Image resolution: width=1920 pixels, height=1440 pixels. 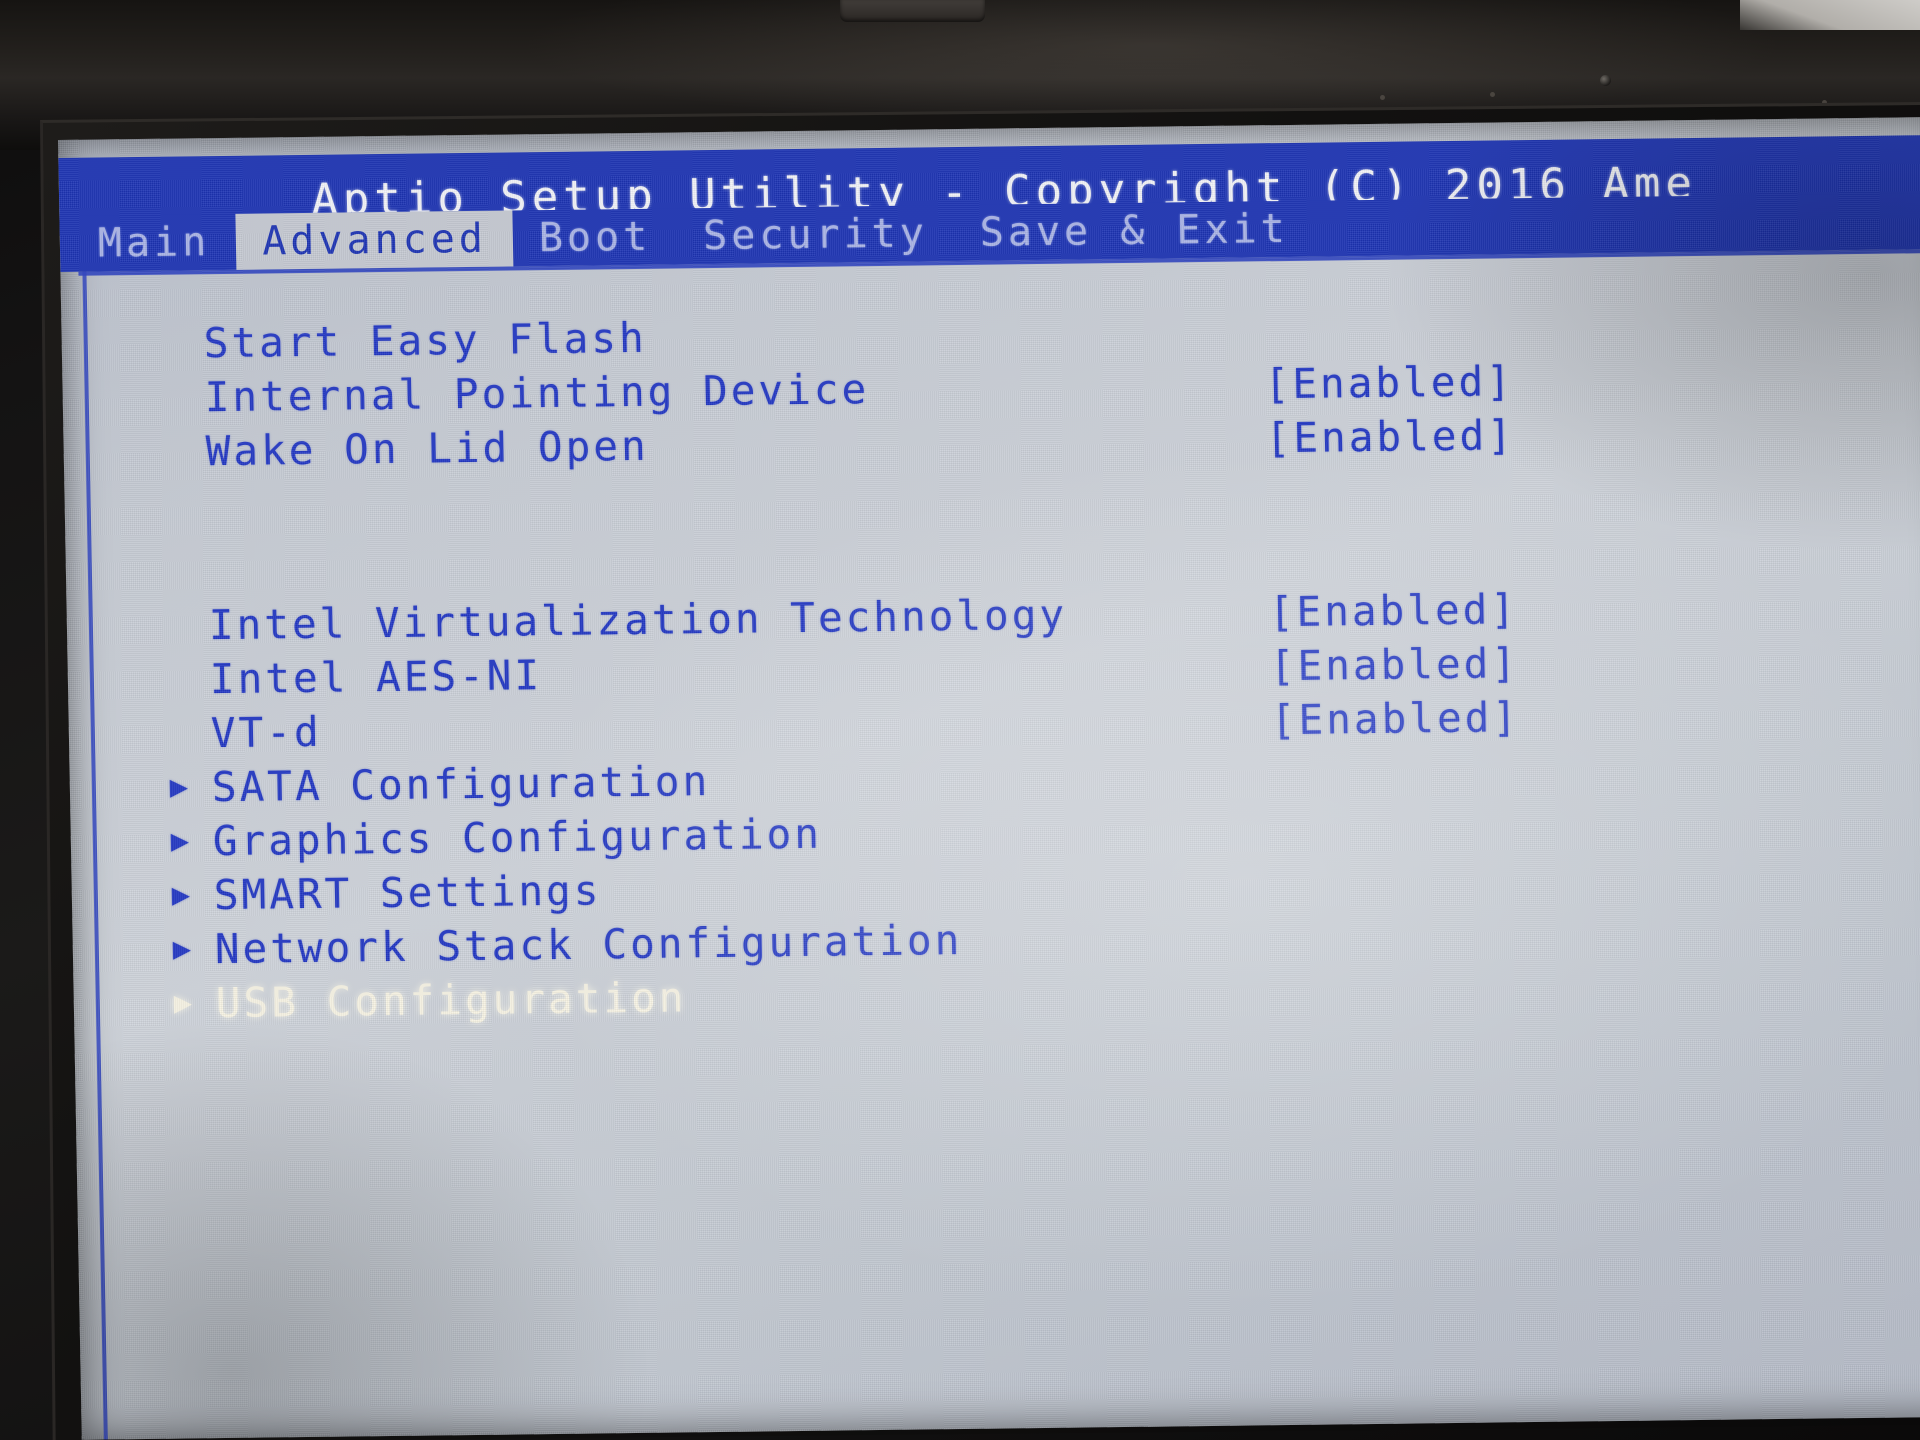 I want to click on tab-advanced: Advanced, so click(x=374, y=240).